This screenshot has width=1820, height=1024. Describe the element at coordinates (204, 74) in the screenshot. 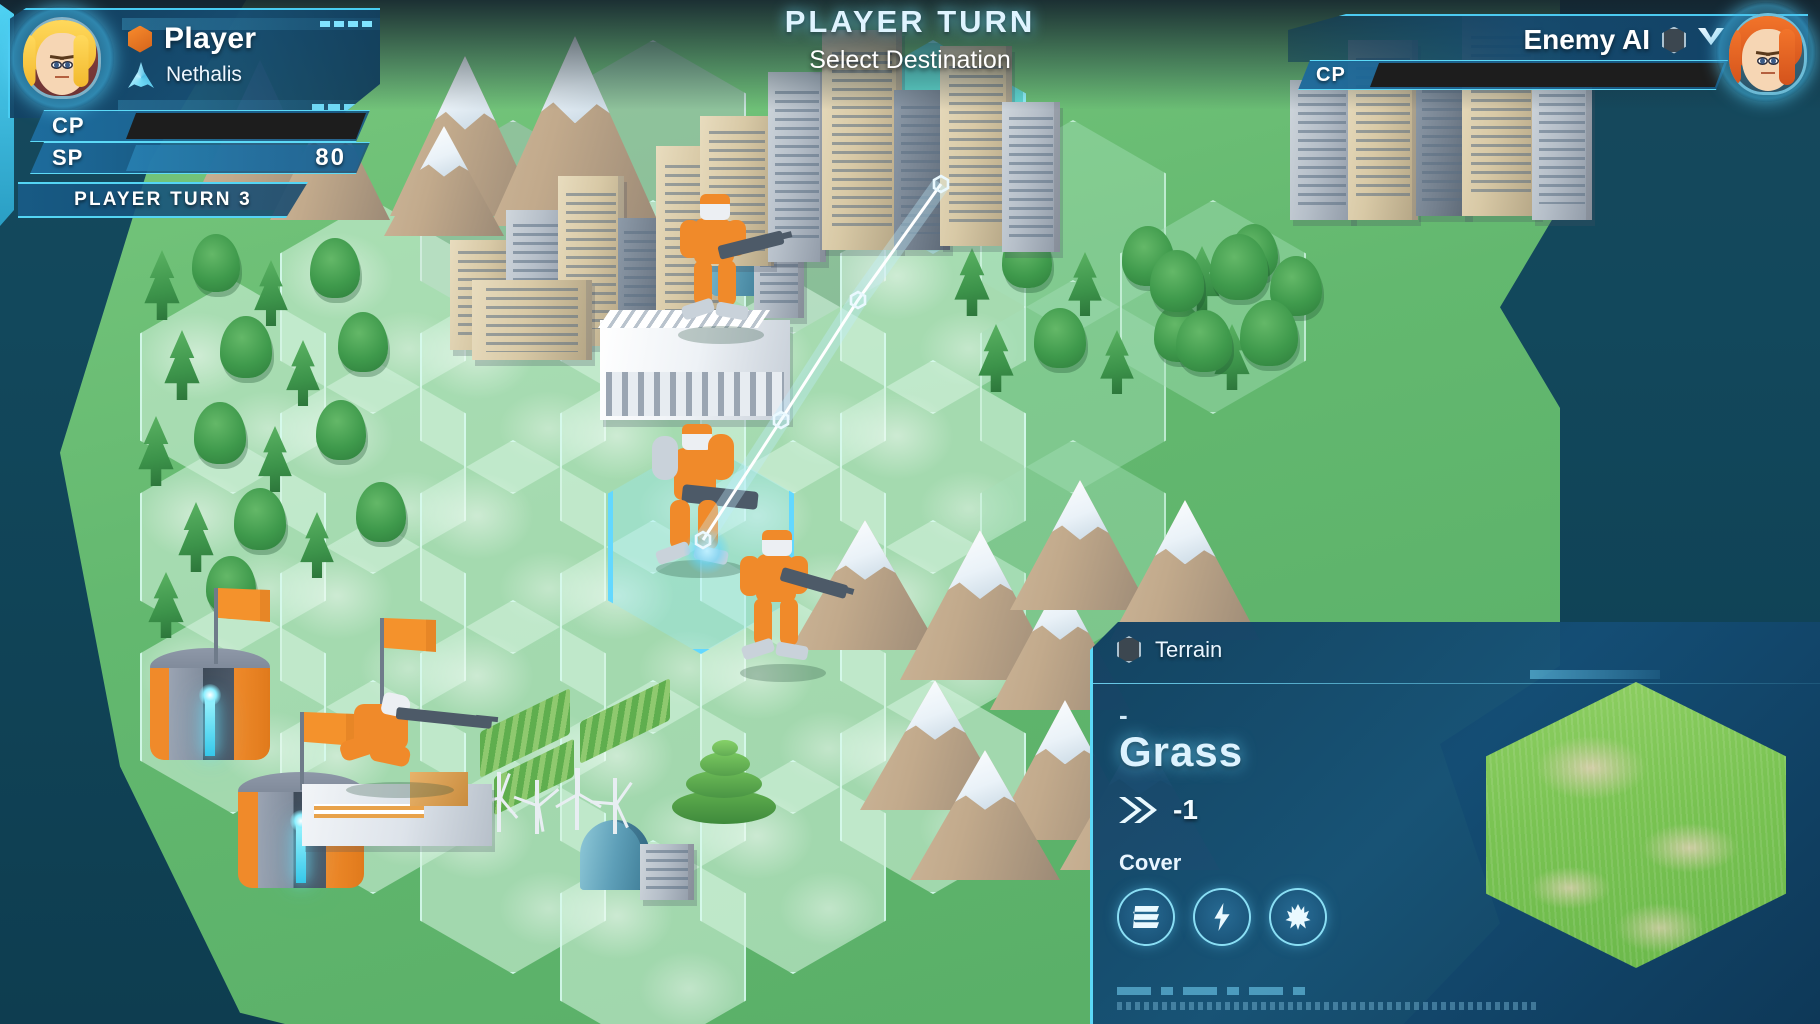

I see `player-faction-name: Nethalis` at that location.